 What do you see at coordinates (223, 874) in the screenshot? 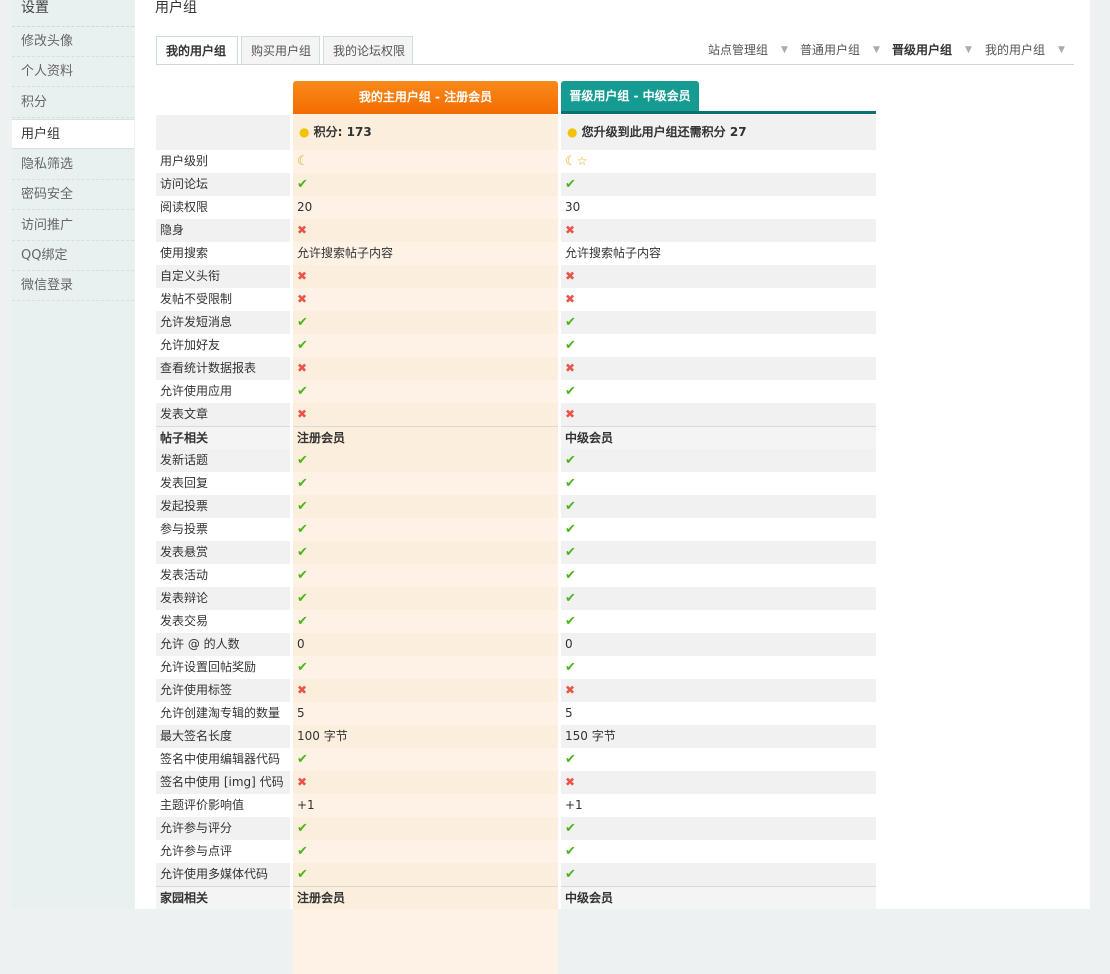
I see `row-label: 允许使用多媒体代码` at bounding box center [223, 874].